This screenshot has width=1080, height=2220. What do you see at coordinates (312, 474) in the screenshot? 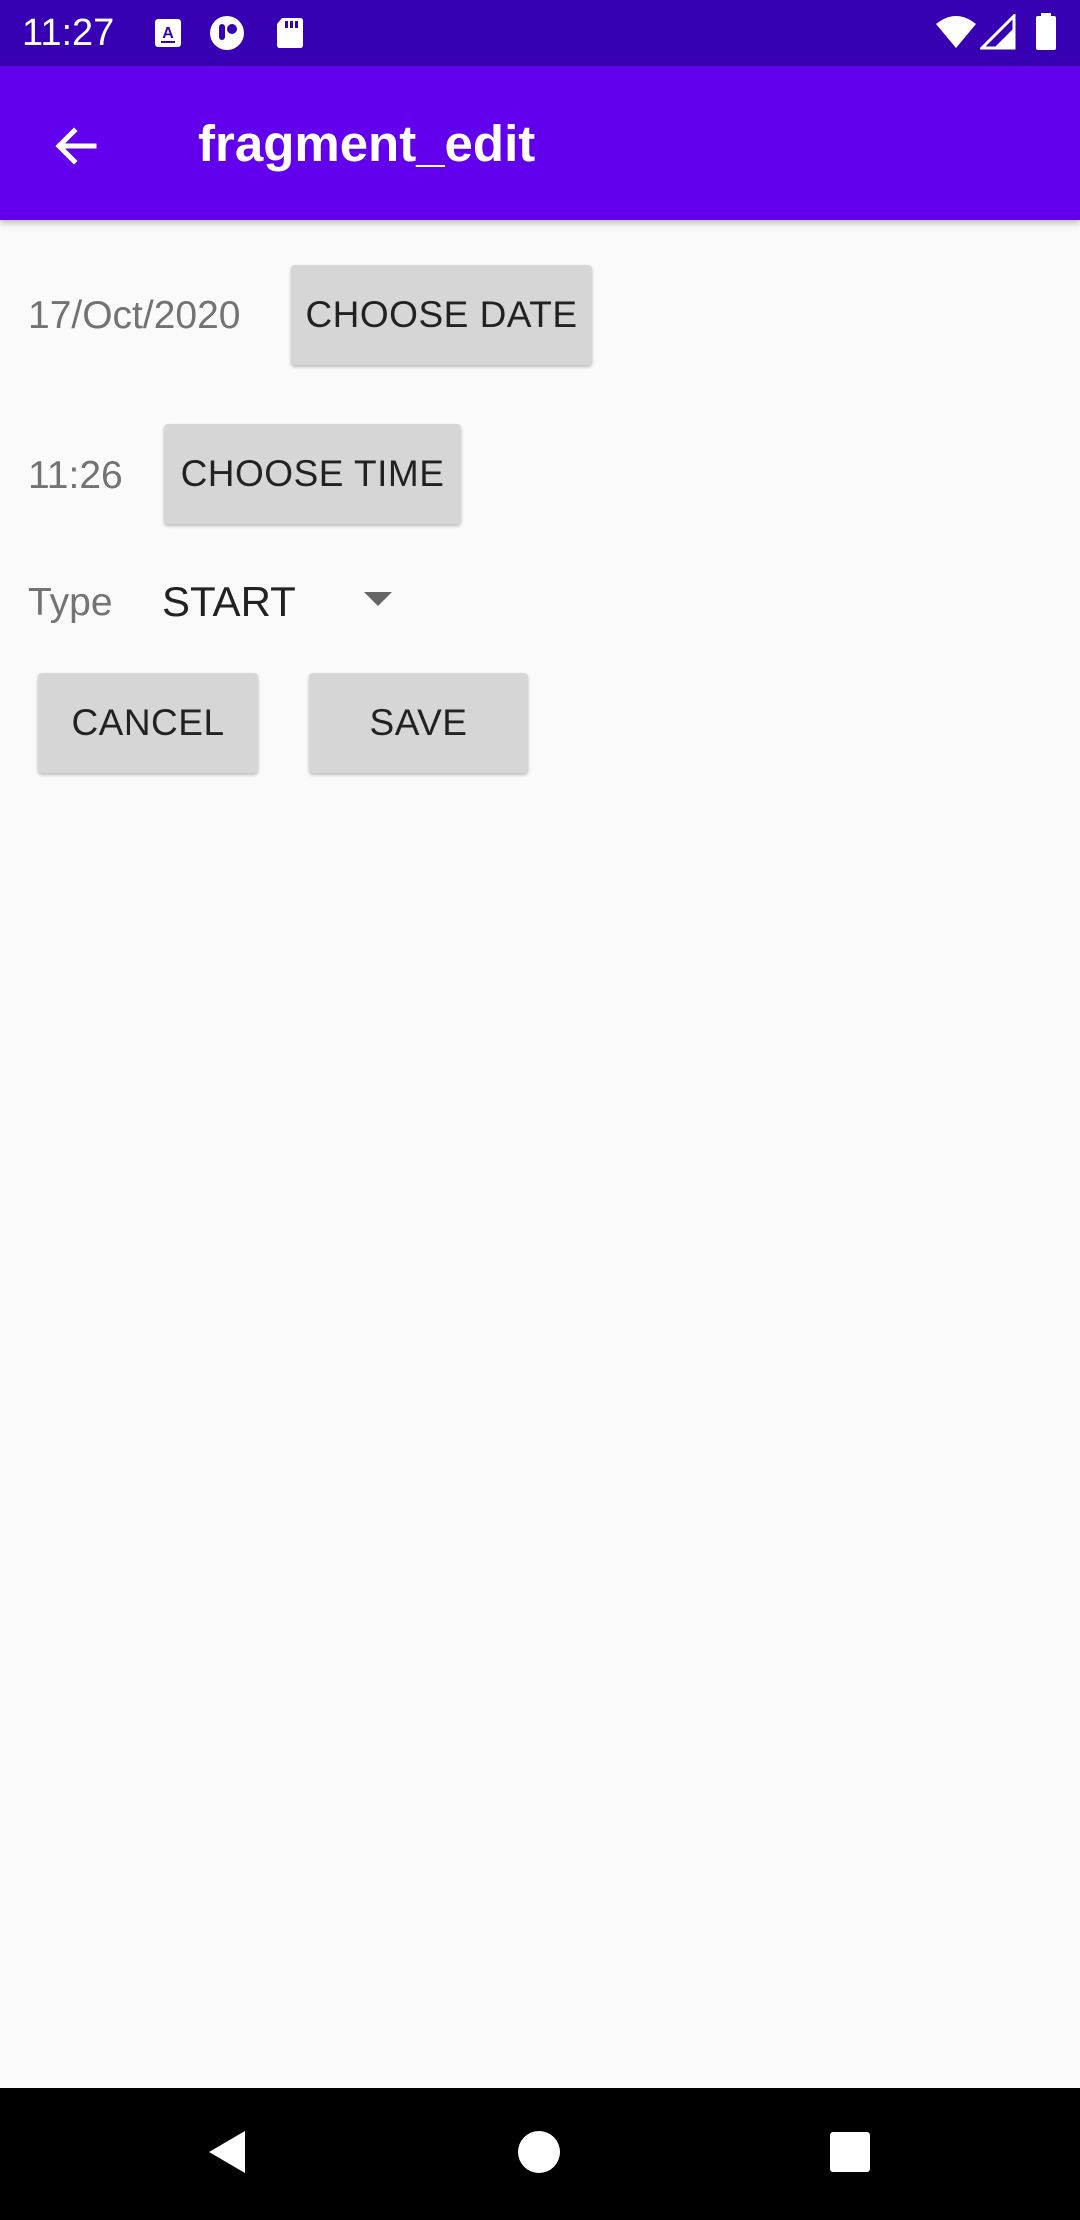
I see `choose-time-button: CHOOSE TIME` at bounding box center [312, 474].